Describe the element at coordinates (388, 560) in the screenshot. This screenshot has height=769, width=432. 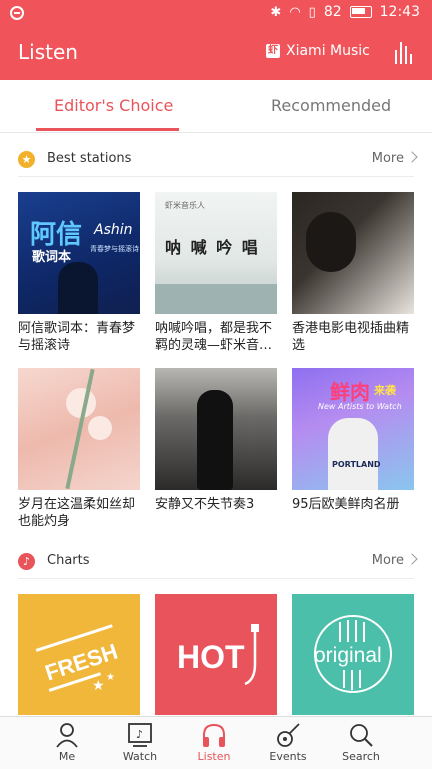
I see `charts-more-link: More` at that location.